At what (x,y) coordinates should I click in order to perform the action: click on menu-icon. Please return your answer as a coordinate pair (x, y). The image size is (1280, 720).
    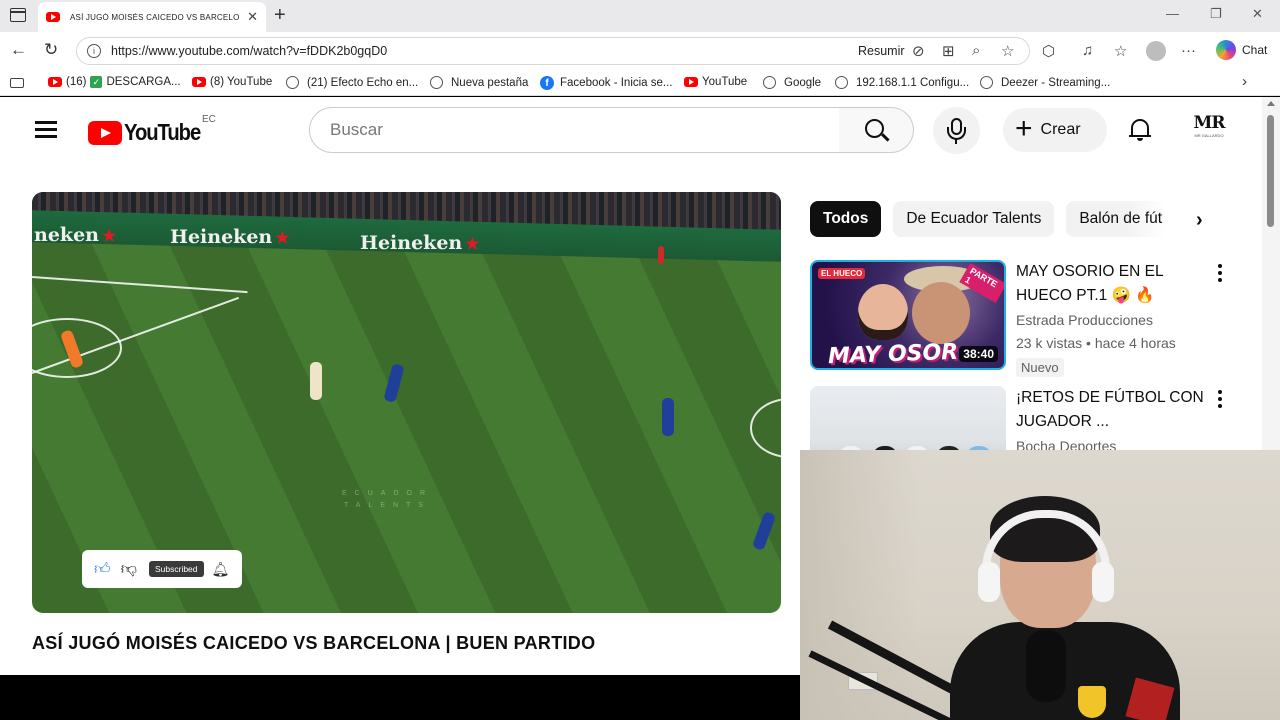
    Looking at the image, I should click on (46, 129).